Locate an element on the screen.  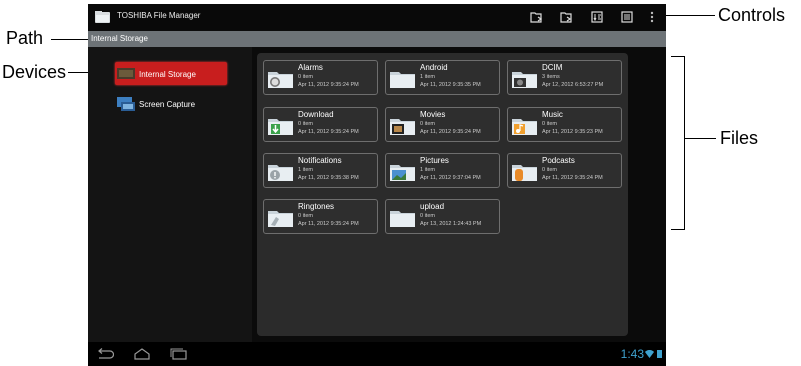
folder-name: upload is located at coordinates (432, 206).